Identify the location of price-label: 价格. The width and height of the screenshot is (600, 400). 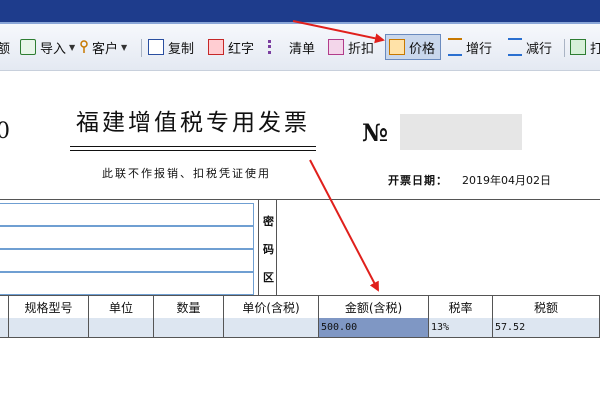
(422, 49).